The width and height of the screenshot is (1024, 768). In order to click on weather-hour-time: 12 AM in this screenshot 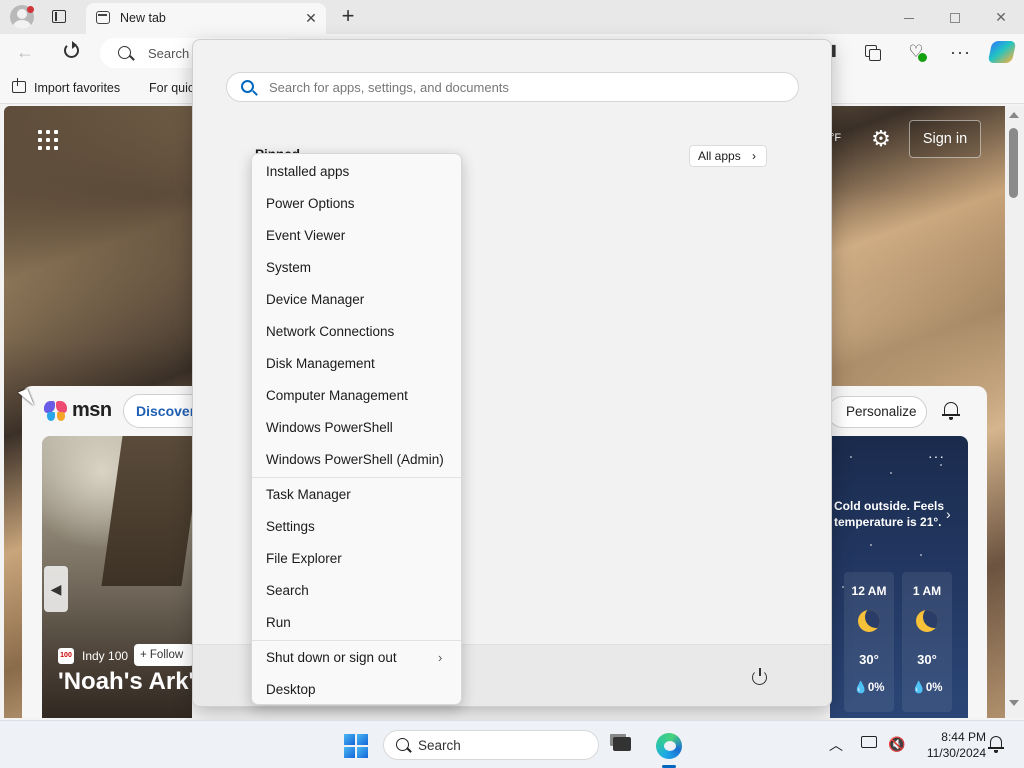, I will do `click(869, 591)`.